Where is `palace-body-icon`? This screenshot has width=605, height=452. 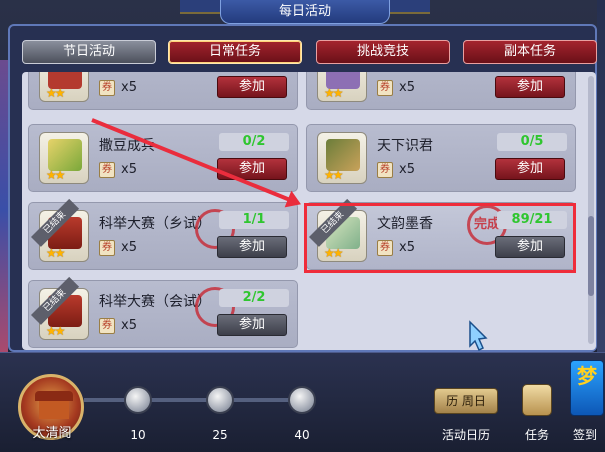 palace-body-icon is located at coordinates (54, 410).